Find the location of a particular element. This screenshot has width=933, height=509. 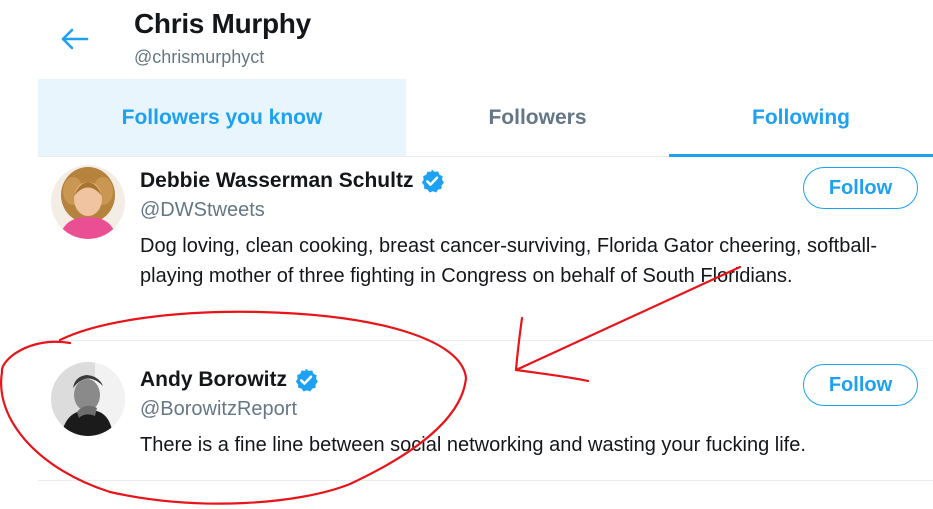

profile-name: Chris Murphy is located at coordinates (222, 23).